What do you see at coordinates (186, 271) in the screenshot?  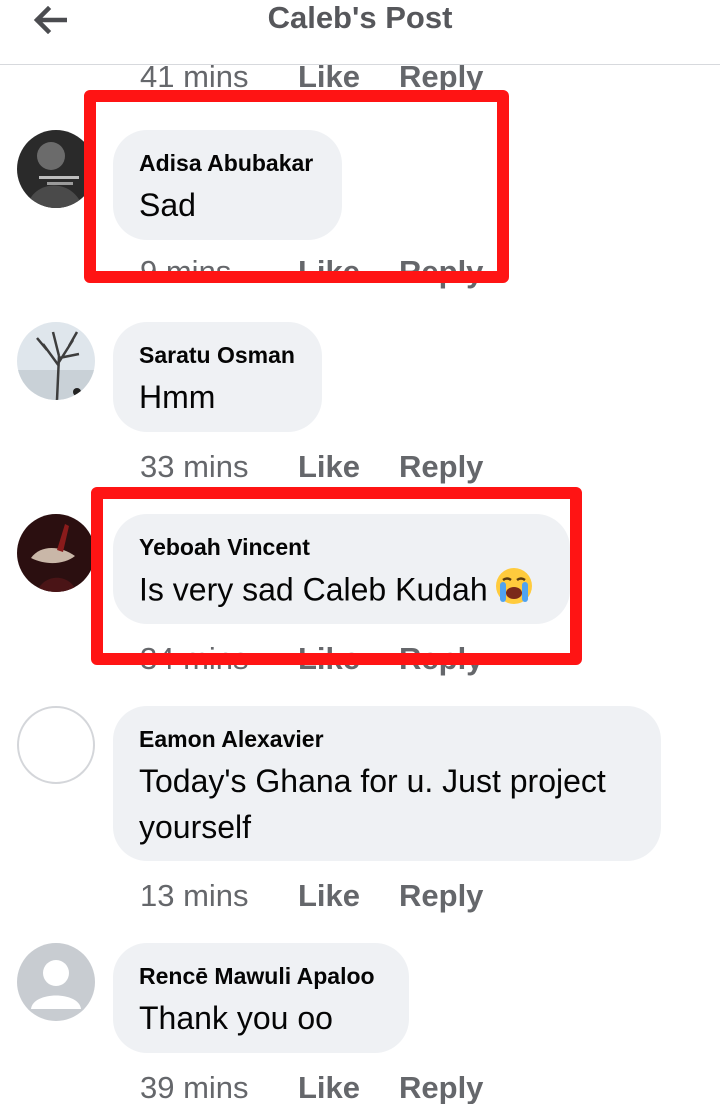 I see `comment-time: 9 mins` at bounding box center [186, 271].